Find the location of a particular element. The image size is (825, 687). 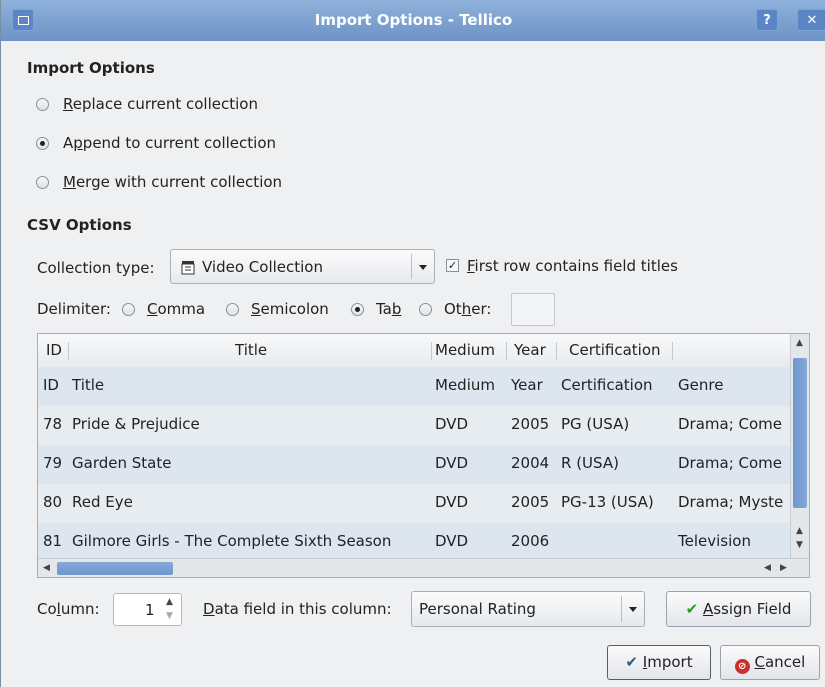

cell-year: 2006 is located at coordinates (530, 541).